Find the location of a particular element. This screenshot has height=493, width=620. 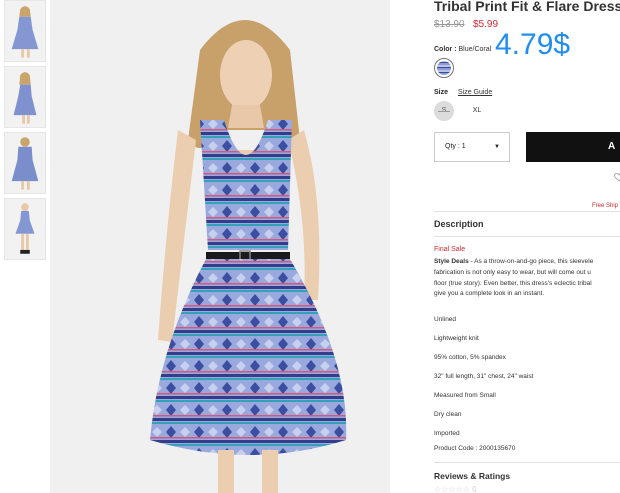

reviews-heading: Reviews & Ratings is located at coordinates (472, 476).